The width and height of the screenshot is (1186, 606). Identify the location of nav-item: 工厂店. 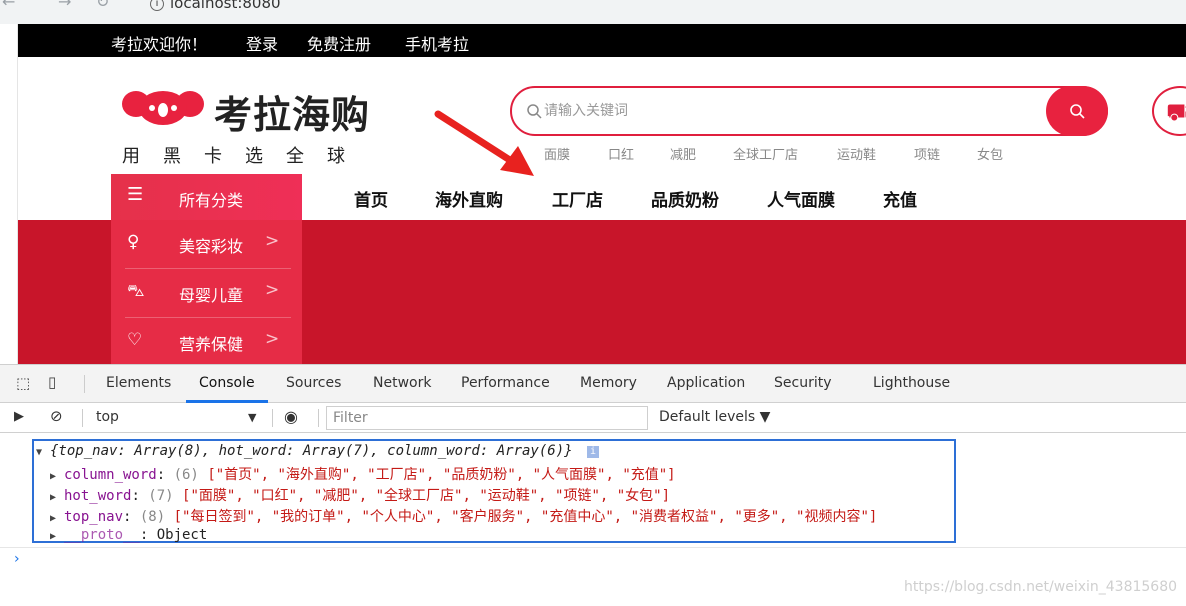
(577, 198).